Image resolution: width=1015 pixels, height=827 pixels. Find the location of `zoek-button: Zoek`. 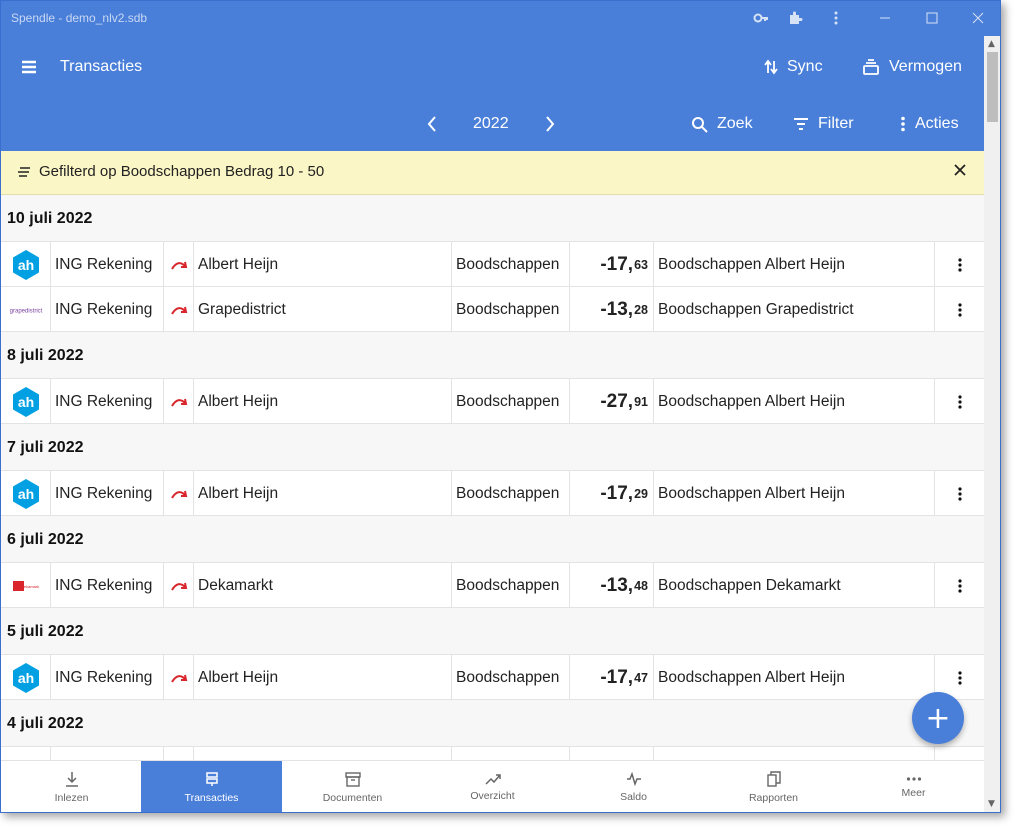

zoek-button: Zoek is located at coordinates (722, 124).